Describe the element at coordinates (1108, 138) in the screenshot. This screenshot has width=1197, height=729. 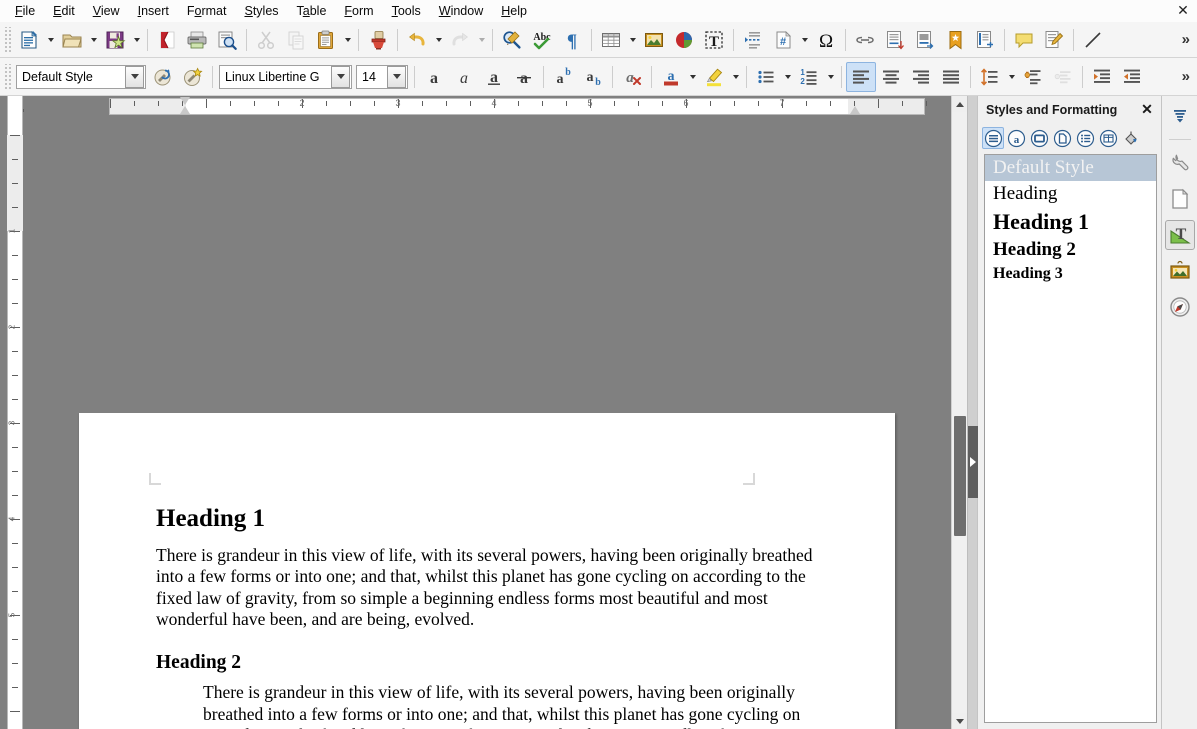
I see `table-styles-icon` at that location.